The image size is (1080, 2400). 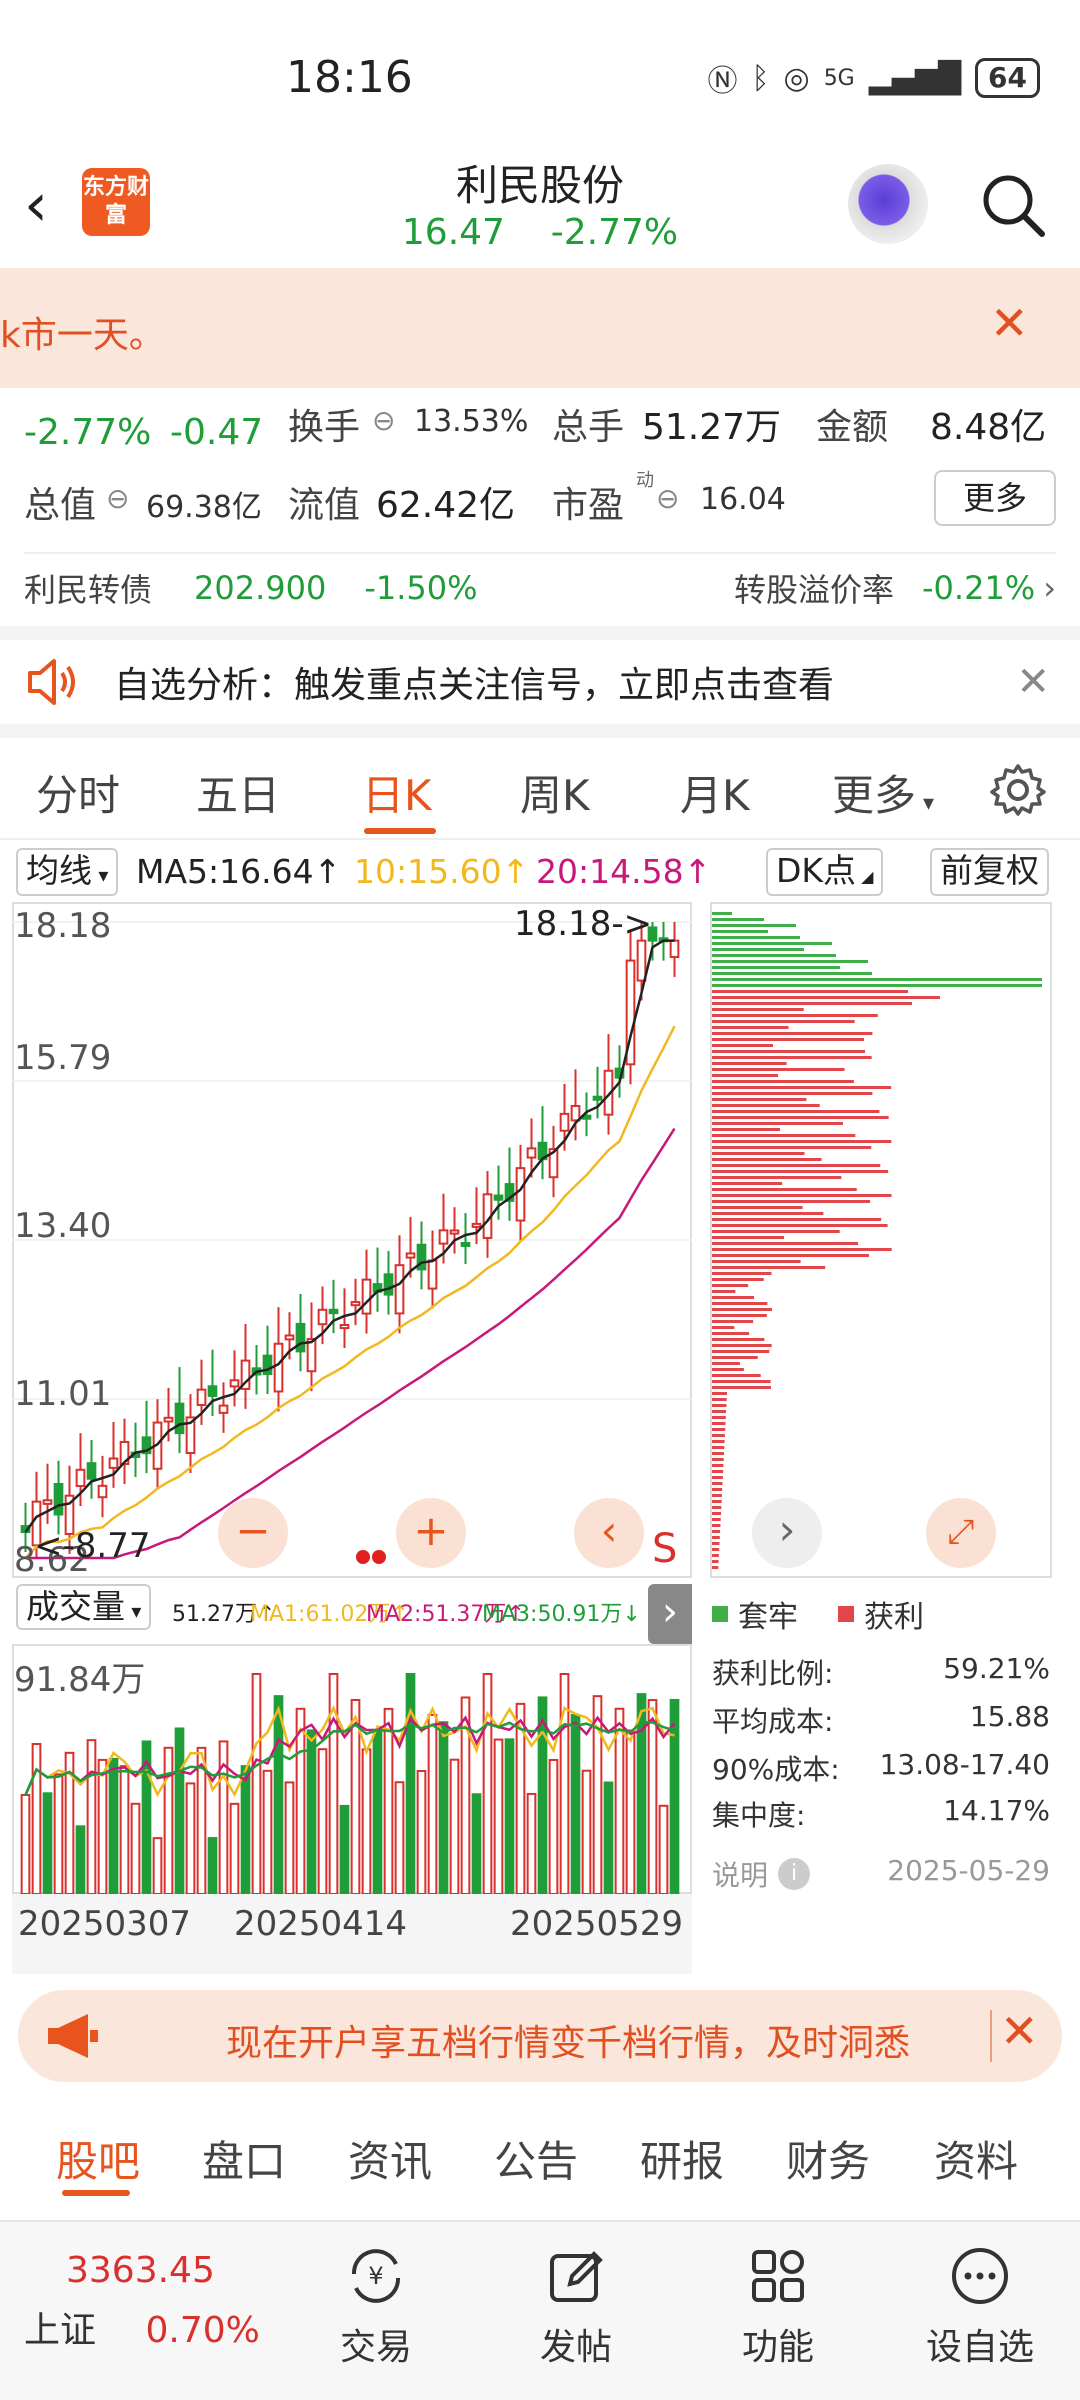 What do you see at coordinates (980, 2303) in the screenshot?
I see `nav-add-watchlist: 设自选` at bounding box center [980, 2303].